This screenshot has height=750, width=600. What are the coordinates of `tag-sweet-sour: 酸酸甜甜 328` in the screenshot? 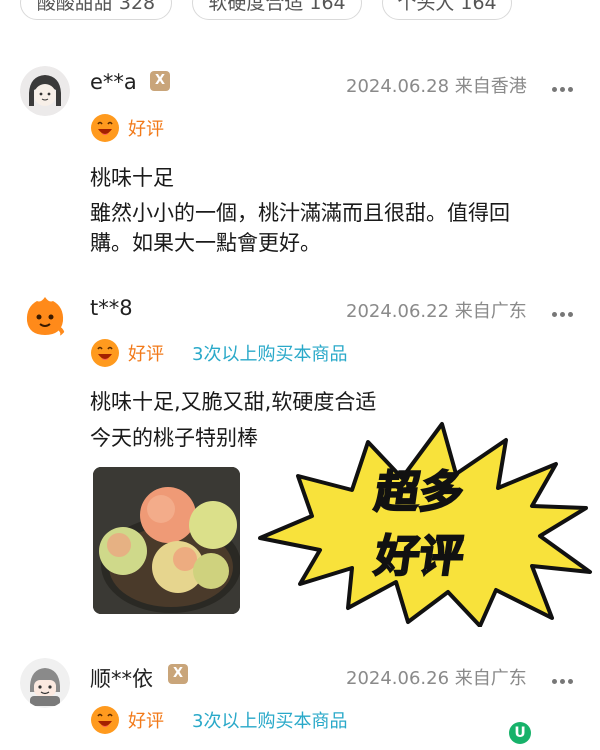 It's located at (96, 10).